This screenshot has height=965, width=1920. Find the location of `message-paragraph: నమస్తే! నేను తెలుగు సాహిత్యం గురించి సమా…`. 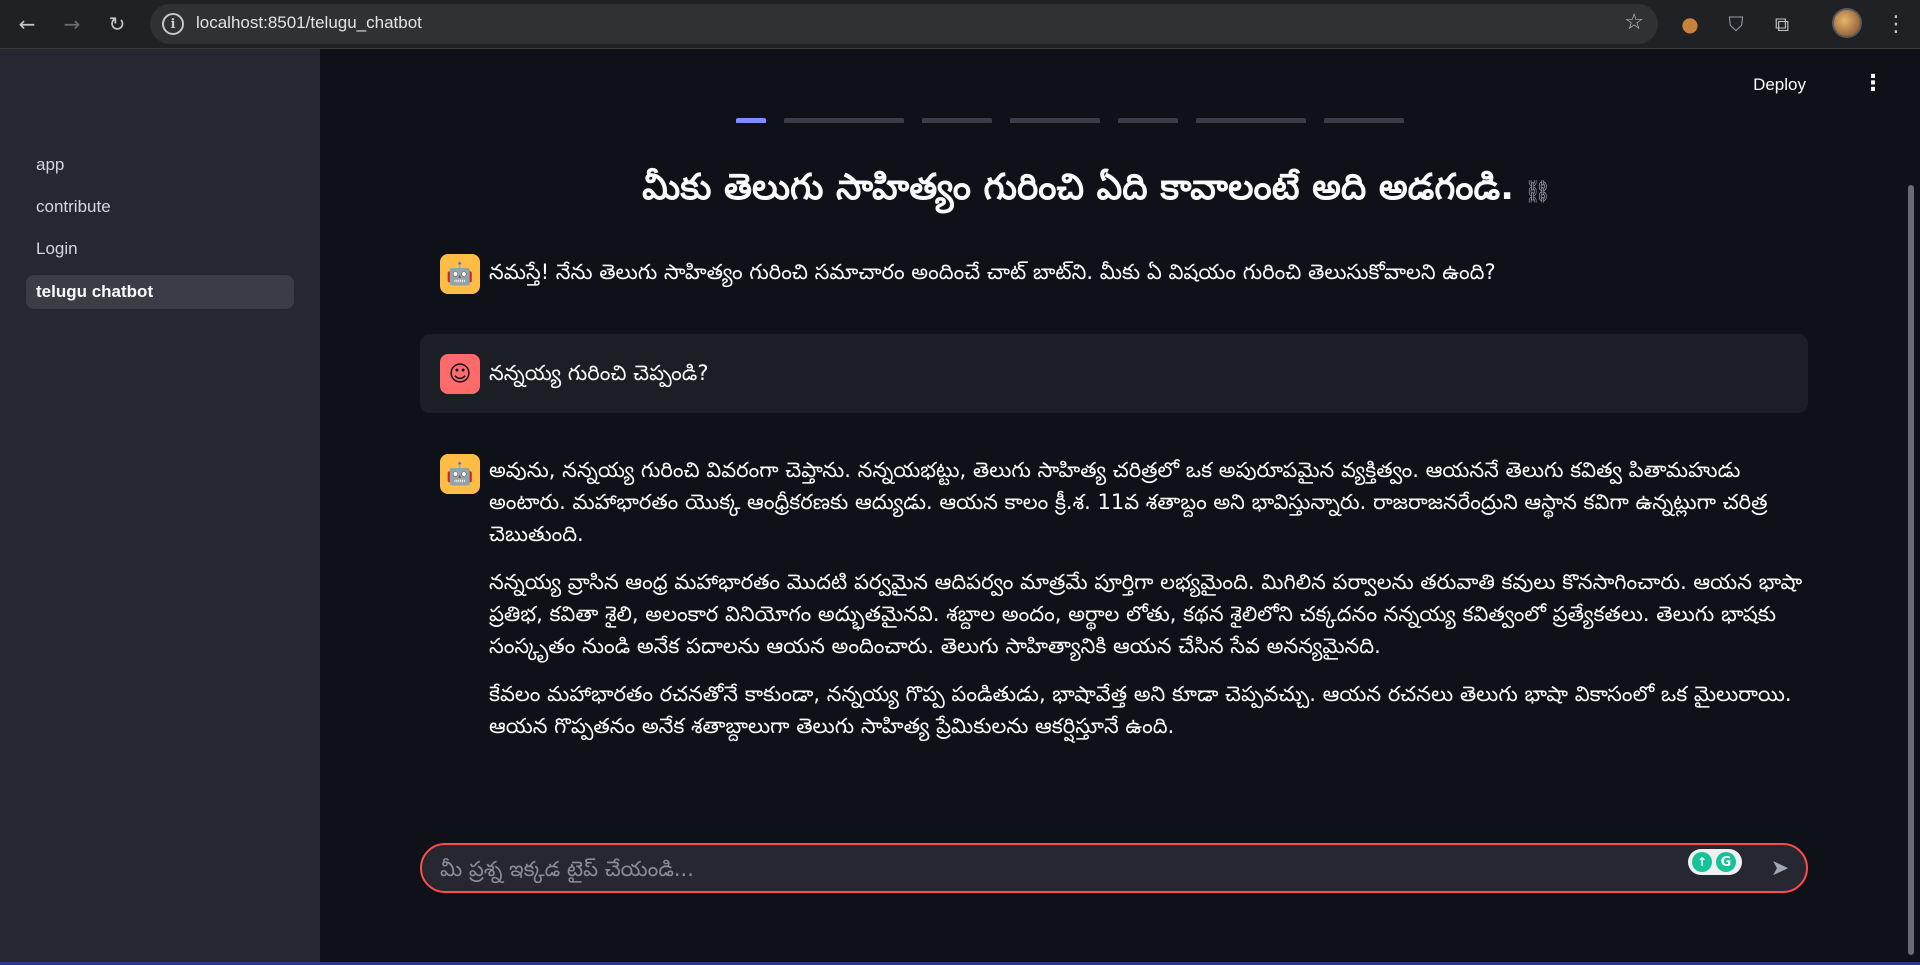

message-paragraph: నమస్తే! నేను తెలుగు సాహిత్యం గురించి సమా… is located at coordinates (992, 272).